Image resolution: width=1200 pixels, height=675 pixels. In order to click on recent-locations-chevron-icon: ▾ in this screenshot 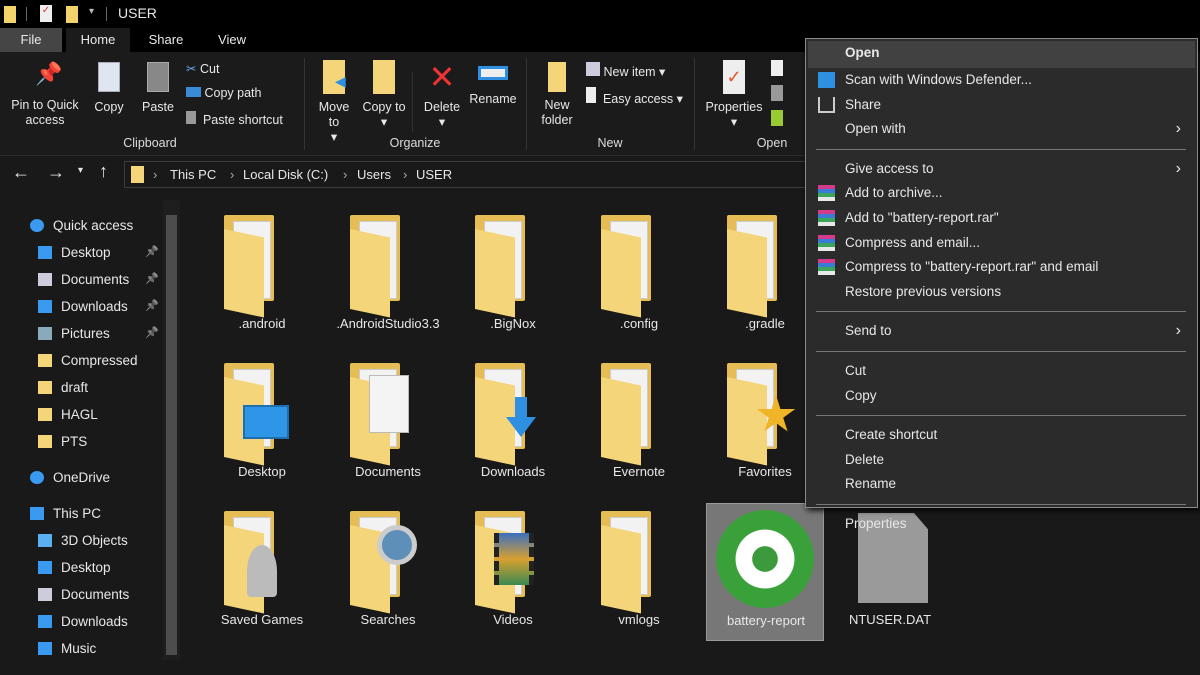, I will do `click(80, 170)`.